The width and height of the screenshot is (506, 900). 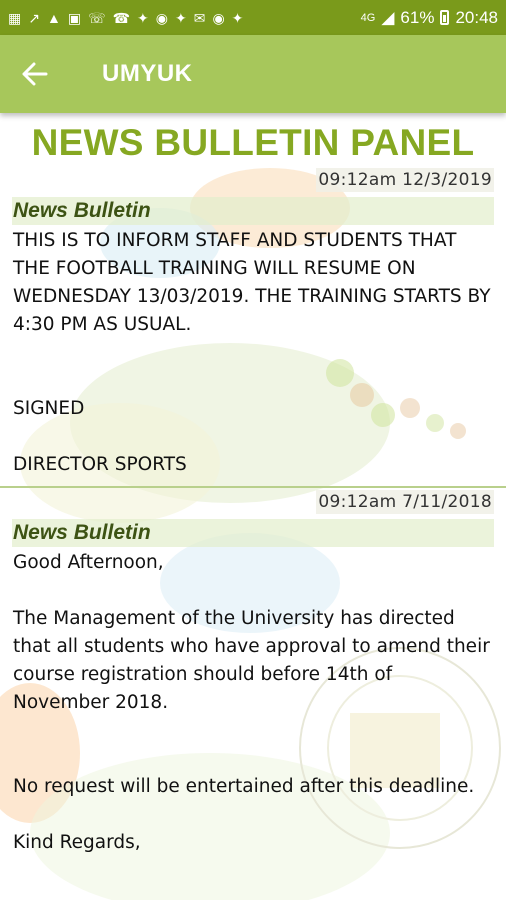 I want to click on mail-icon: ✉, so click(x=199, y=17).